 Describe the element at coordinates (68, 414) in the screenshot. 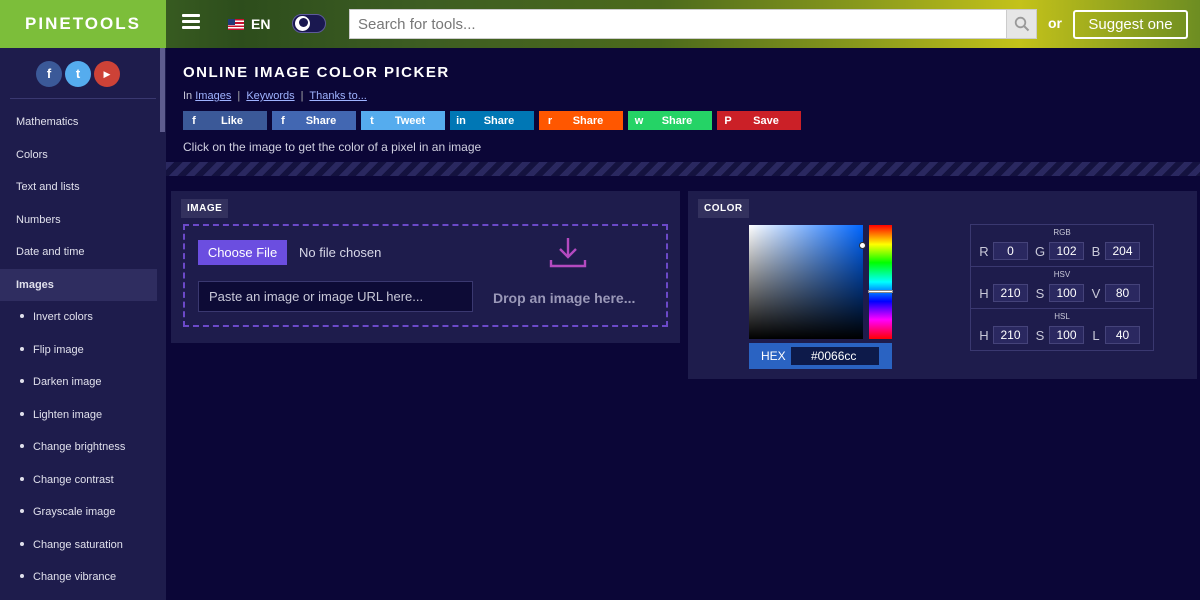

I see `sidebar-subitem-label: Lighten image` at that location.